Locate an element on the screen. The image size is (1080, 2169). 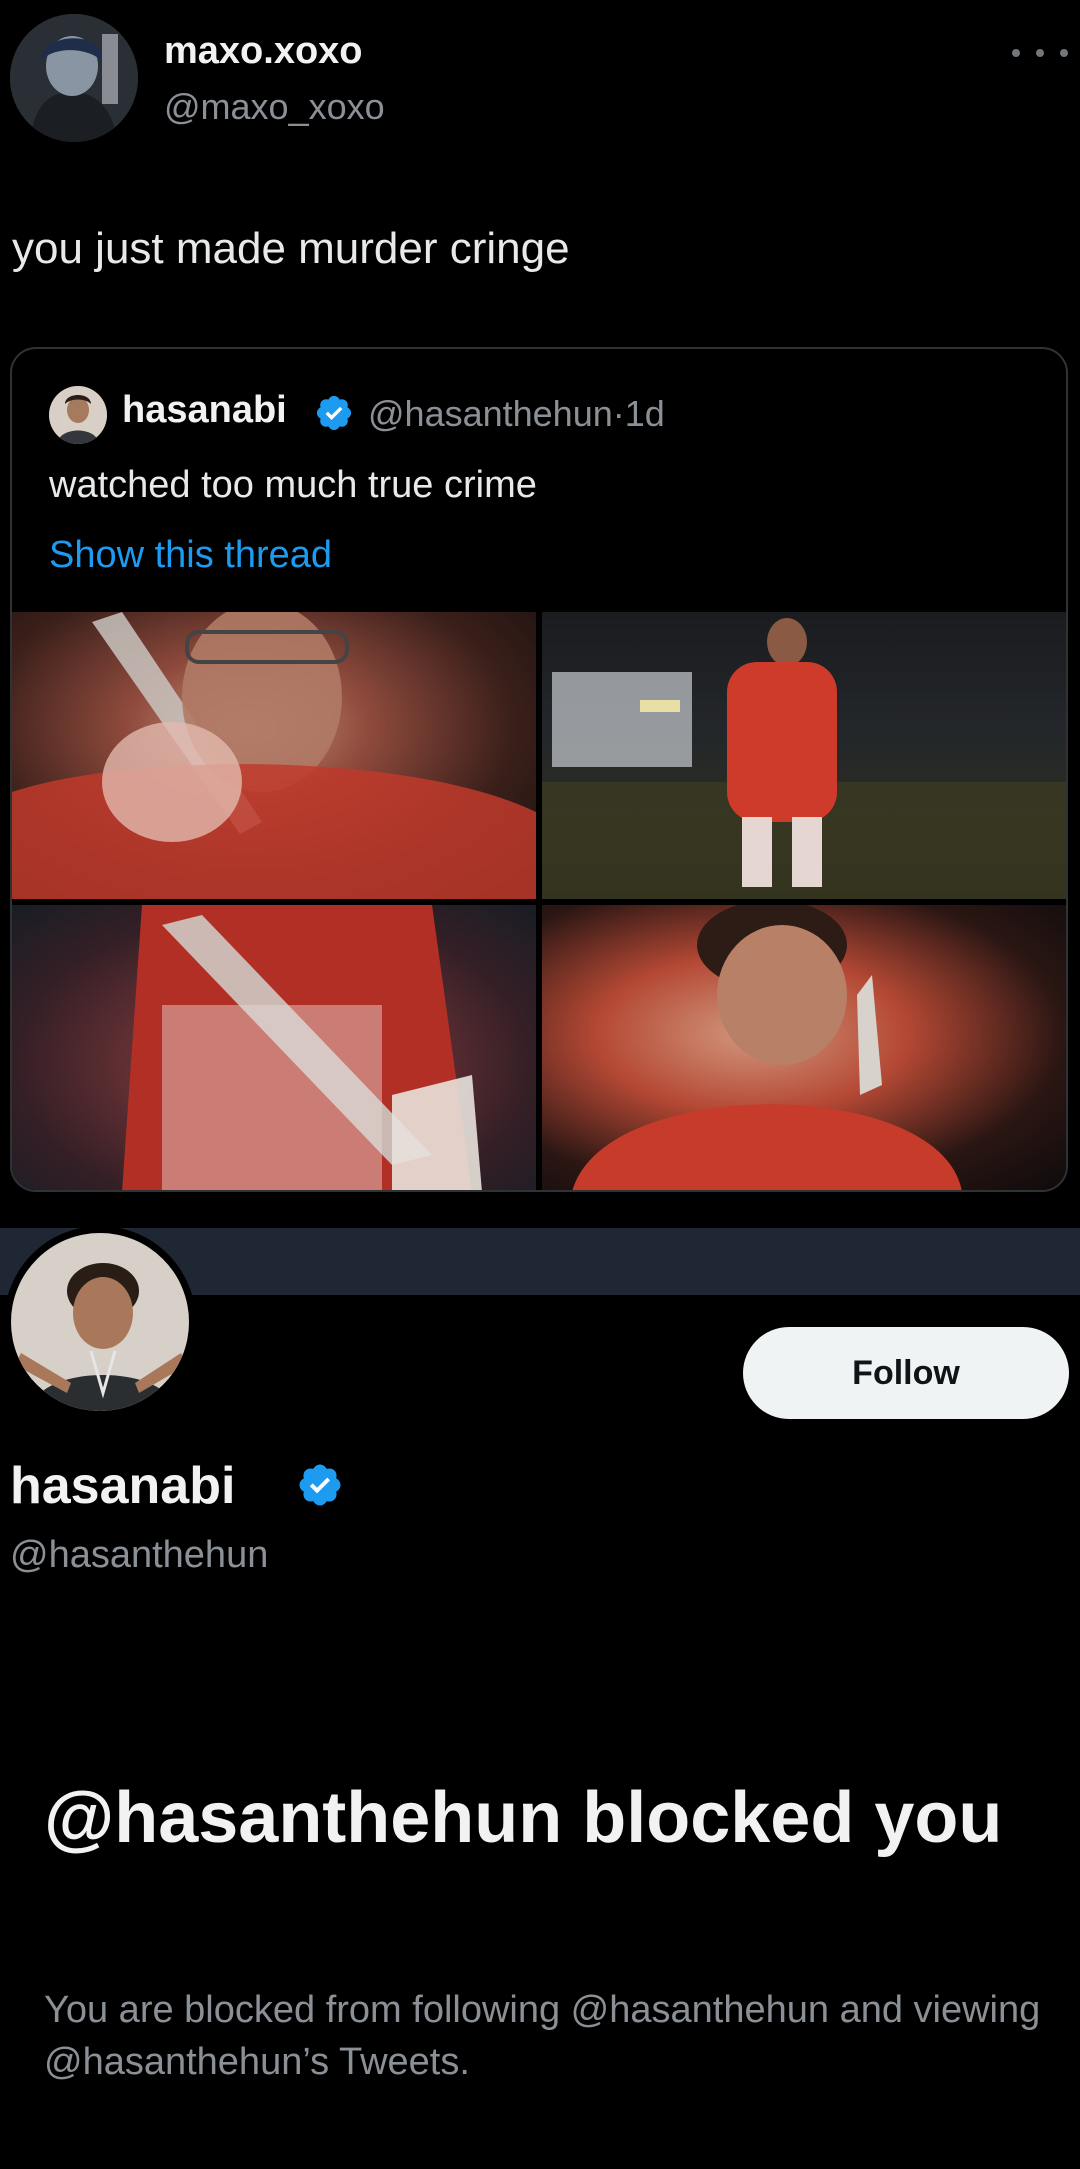
photo-1-image is located at coordinates (274, 755).